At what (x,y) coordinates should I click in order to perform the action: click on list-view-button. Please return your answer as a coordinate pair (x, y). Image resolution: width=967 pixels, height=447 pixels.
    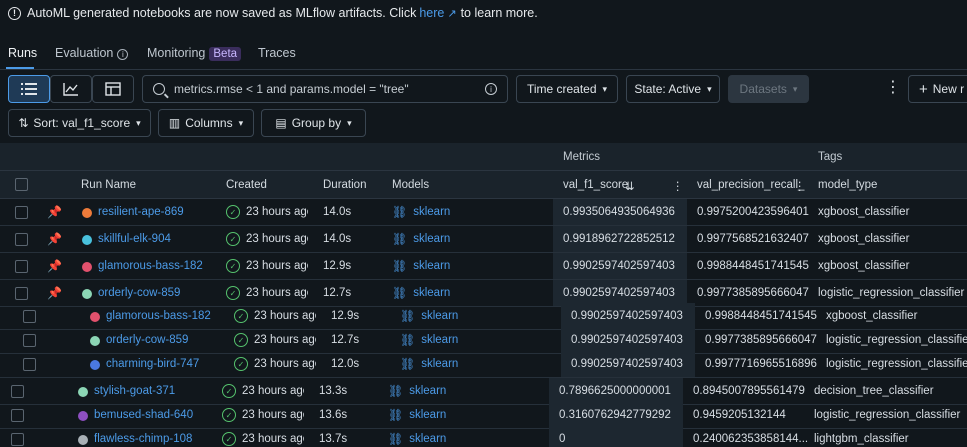
    Looking at the image, I should click on (29, 89).